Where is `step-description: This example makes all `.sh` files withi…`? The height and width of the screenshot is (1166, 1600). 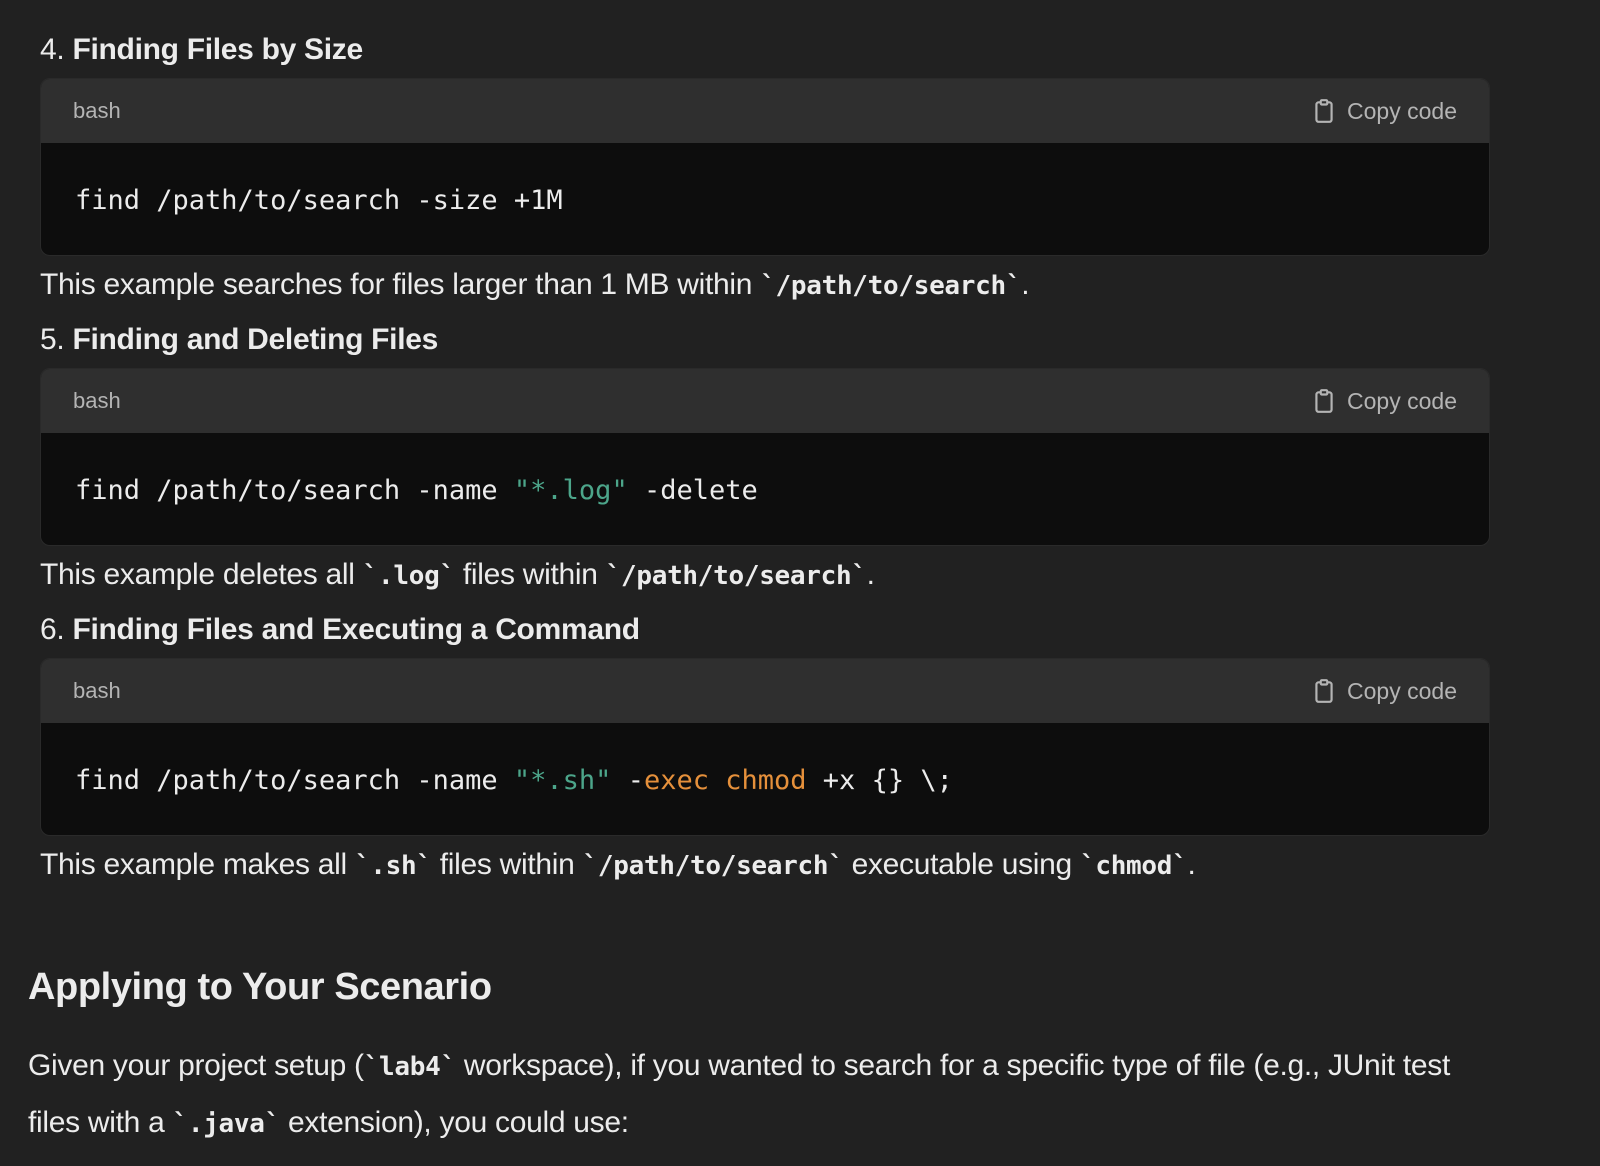 step-description: This example makes all `.sh` files withi… is located at coordinates (618, 865).